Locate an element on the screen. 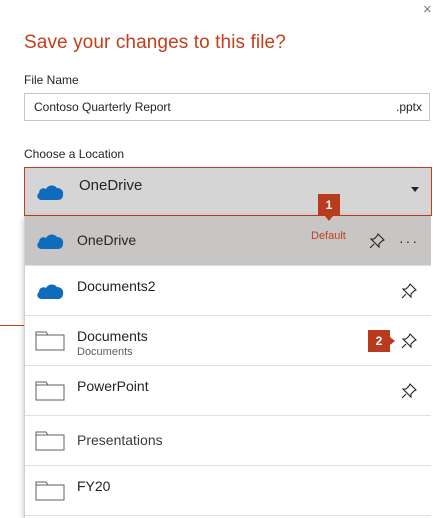 The height and width of the screenshot is (518, 433). file-name-input: Contoso Quarterly Report .pptx is located at coordinates (227, 107).